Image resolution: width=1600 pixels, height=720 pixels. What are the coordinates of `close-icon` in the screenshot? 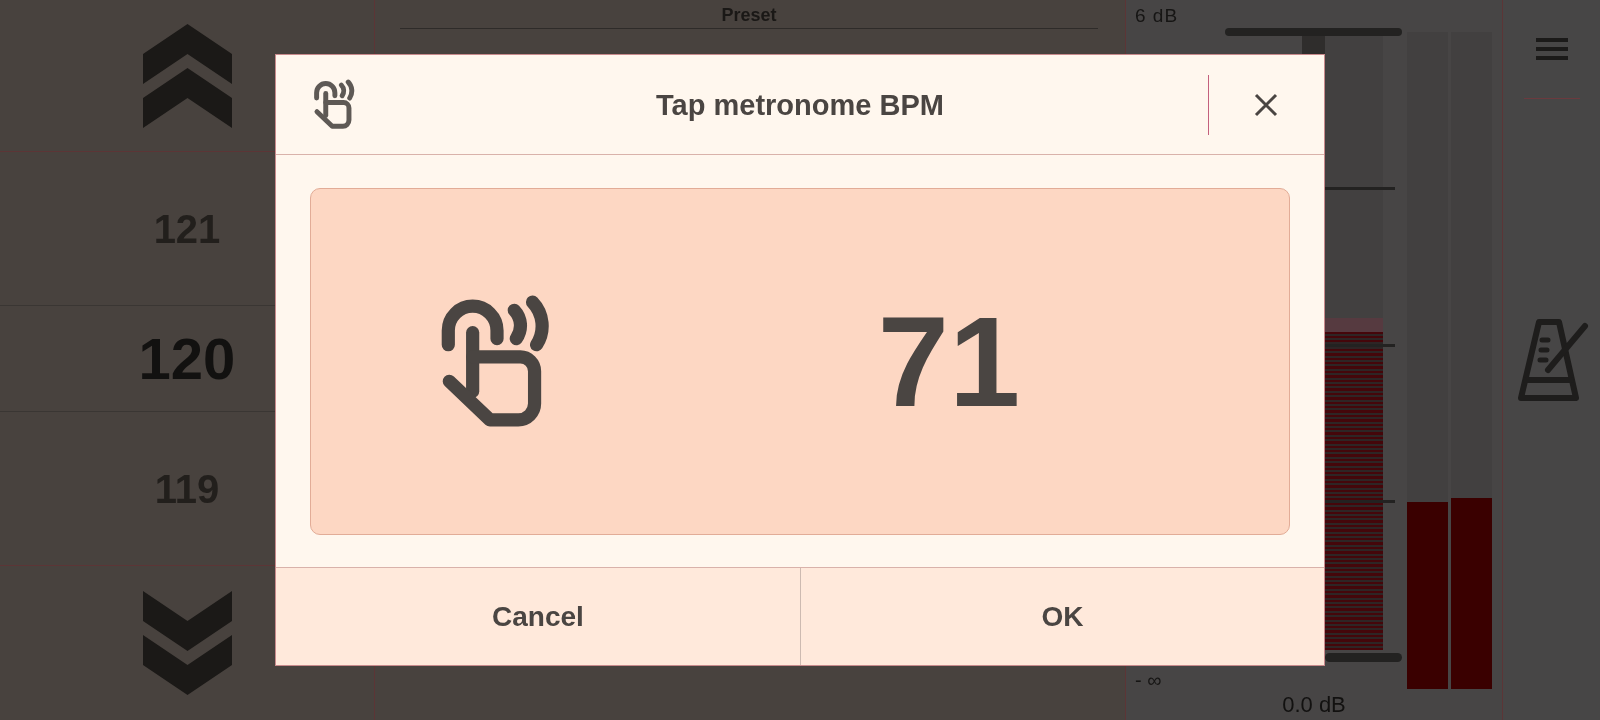 It's located at (1266, 104).